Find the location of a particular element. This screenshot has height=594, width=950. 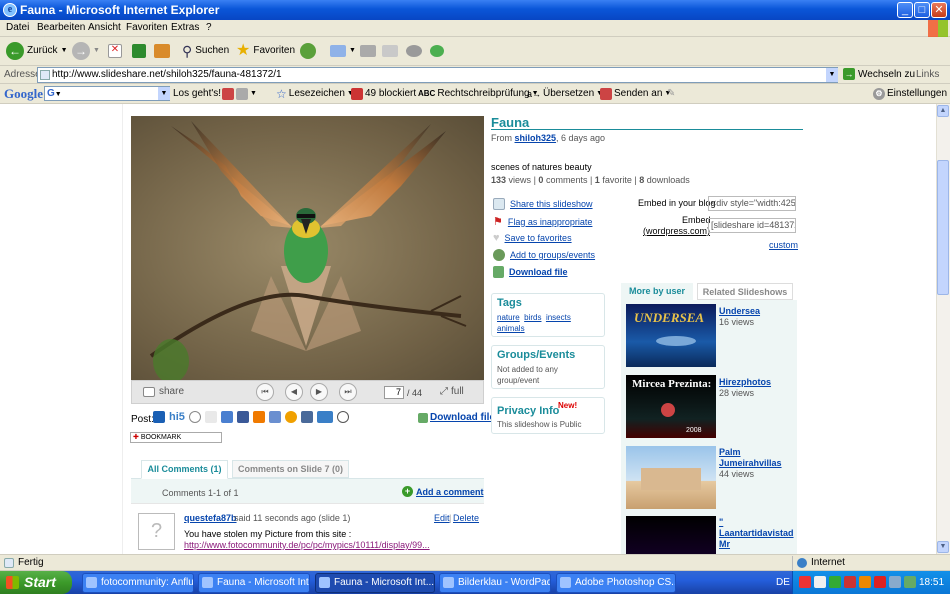

settings-button: ⚙Einstellungen▼ is located at coordinates (911, 94).